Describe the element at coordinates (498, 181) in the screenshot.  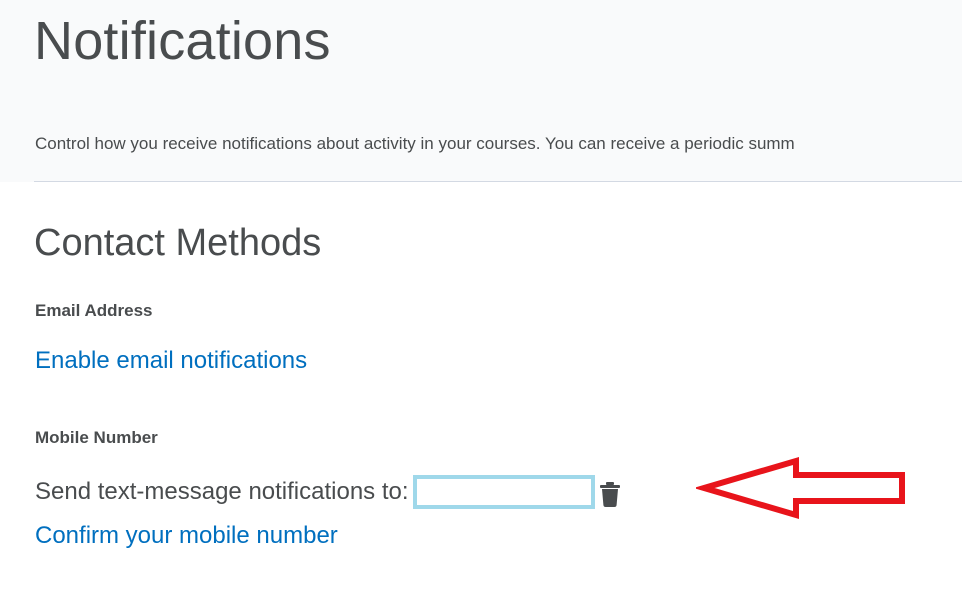
I see `header-divider` at that location.